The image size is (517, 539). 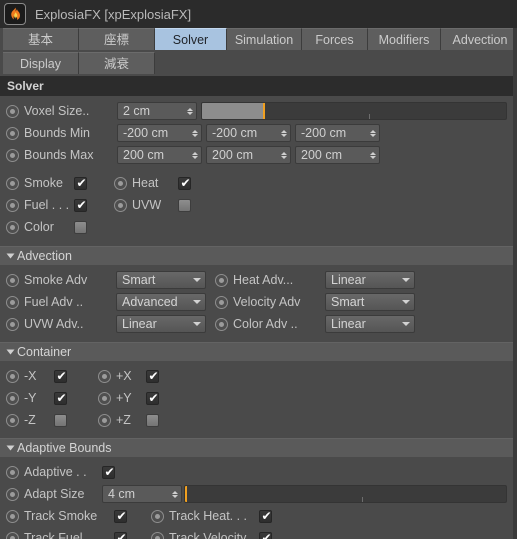 I want to click on slider-fill-voxel-size, so click(x=232, y=111).